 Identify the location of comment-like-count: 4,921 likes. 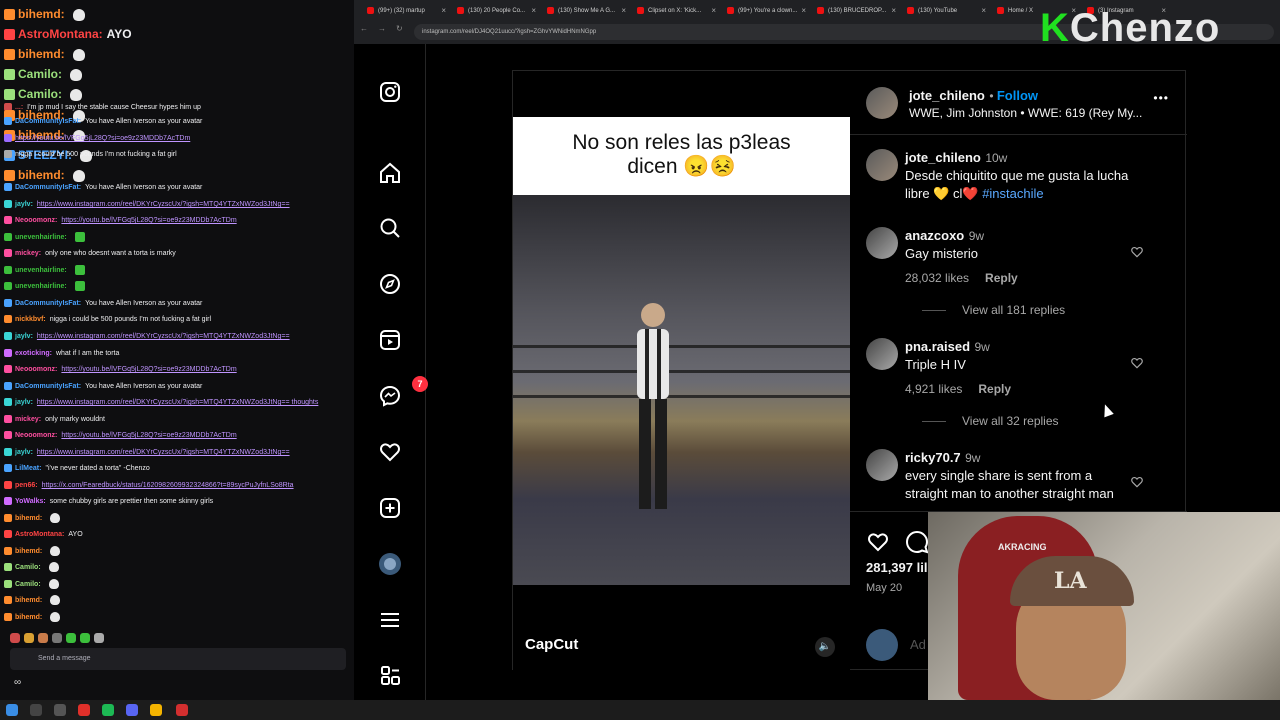
(933, 389).